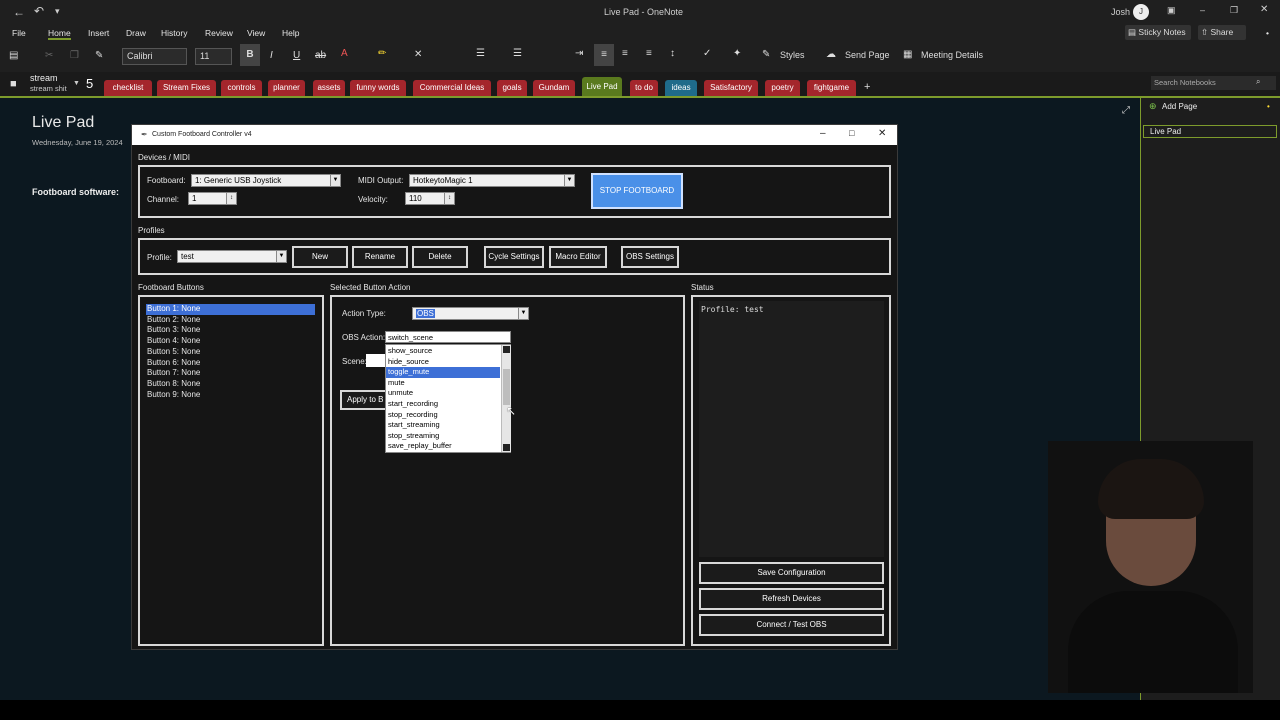  What do you see at coordinates (376, 360) in the screenshot?
I see `scene-input` at bounding box center [376, 360].